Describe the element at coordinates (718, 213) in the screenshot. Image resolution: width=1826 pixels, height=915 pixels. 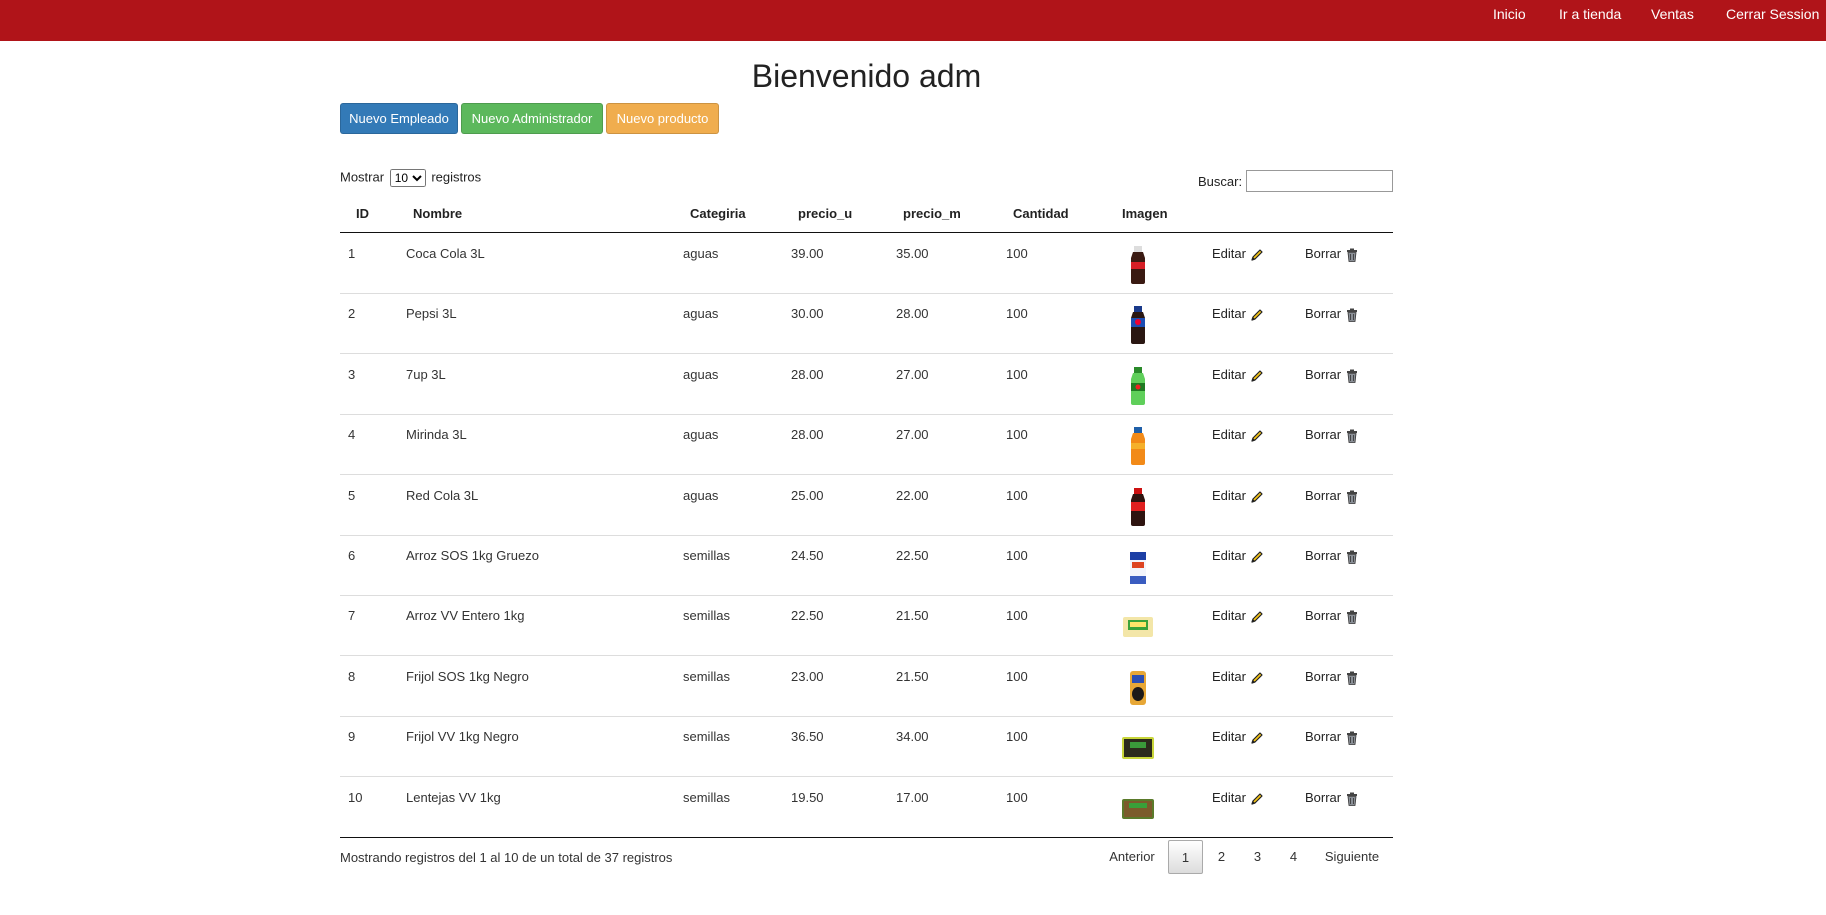
I see `header-categoria: Categiria` at that location.